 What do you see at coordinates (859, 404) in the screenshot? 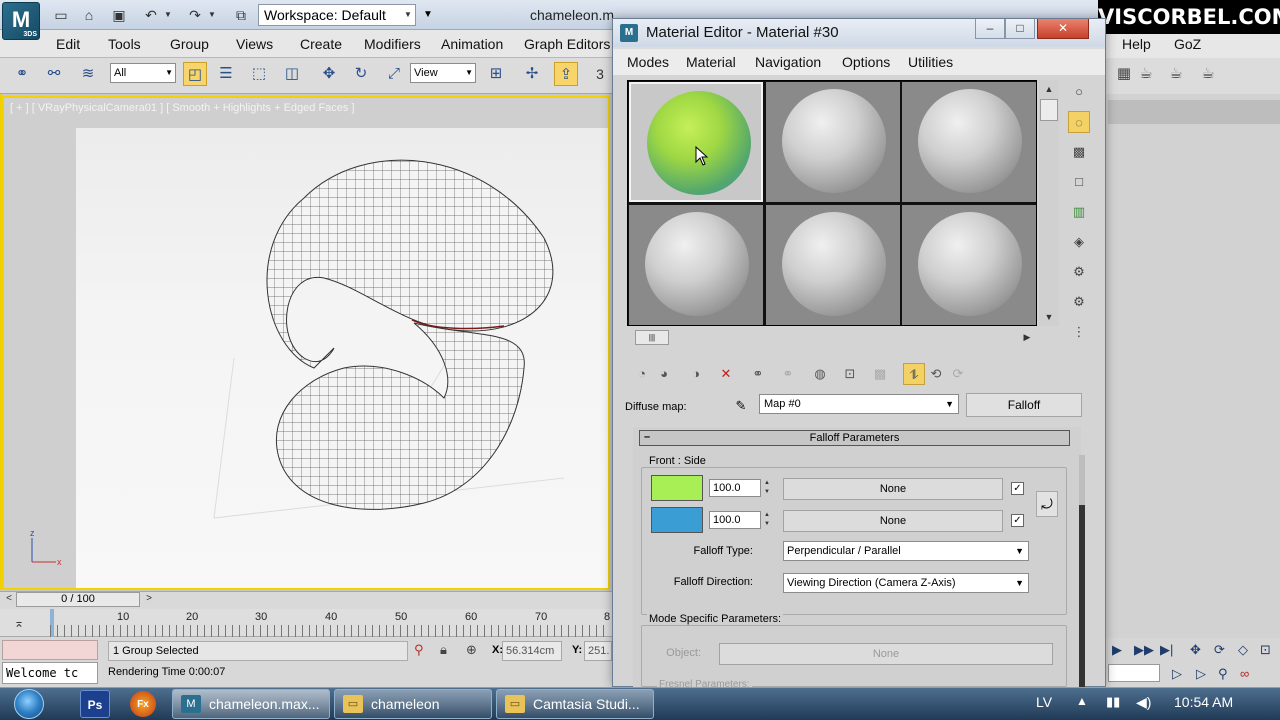
I see `map-name-select: Map #0 ▼` at bounding box center [859, 404].